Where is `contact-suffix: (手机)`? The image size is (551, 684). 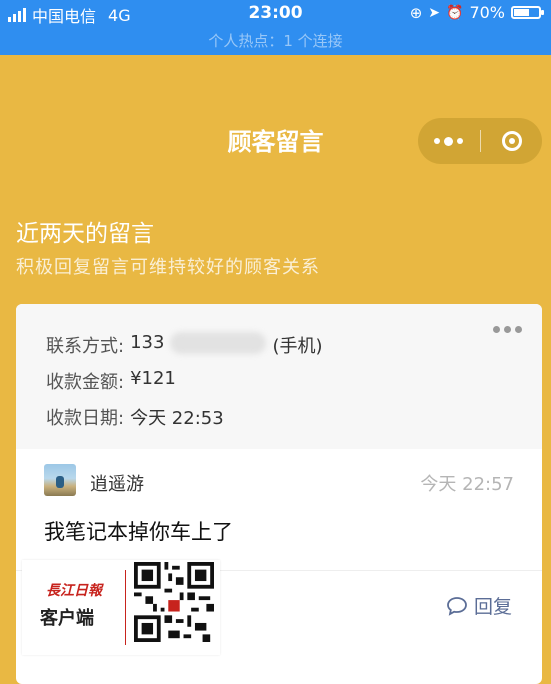
contact-suffix: (手机) is located at coordinates (297, 346).